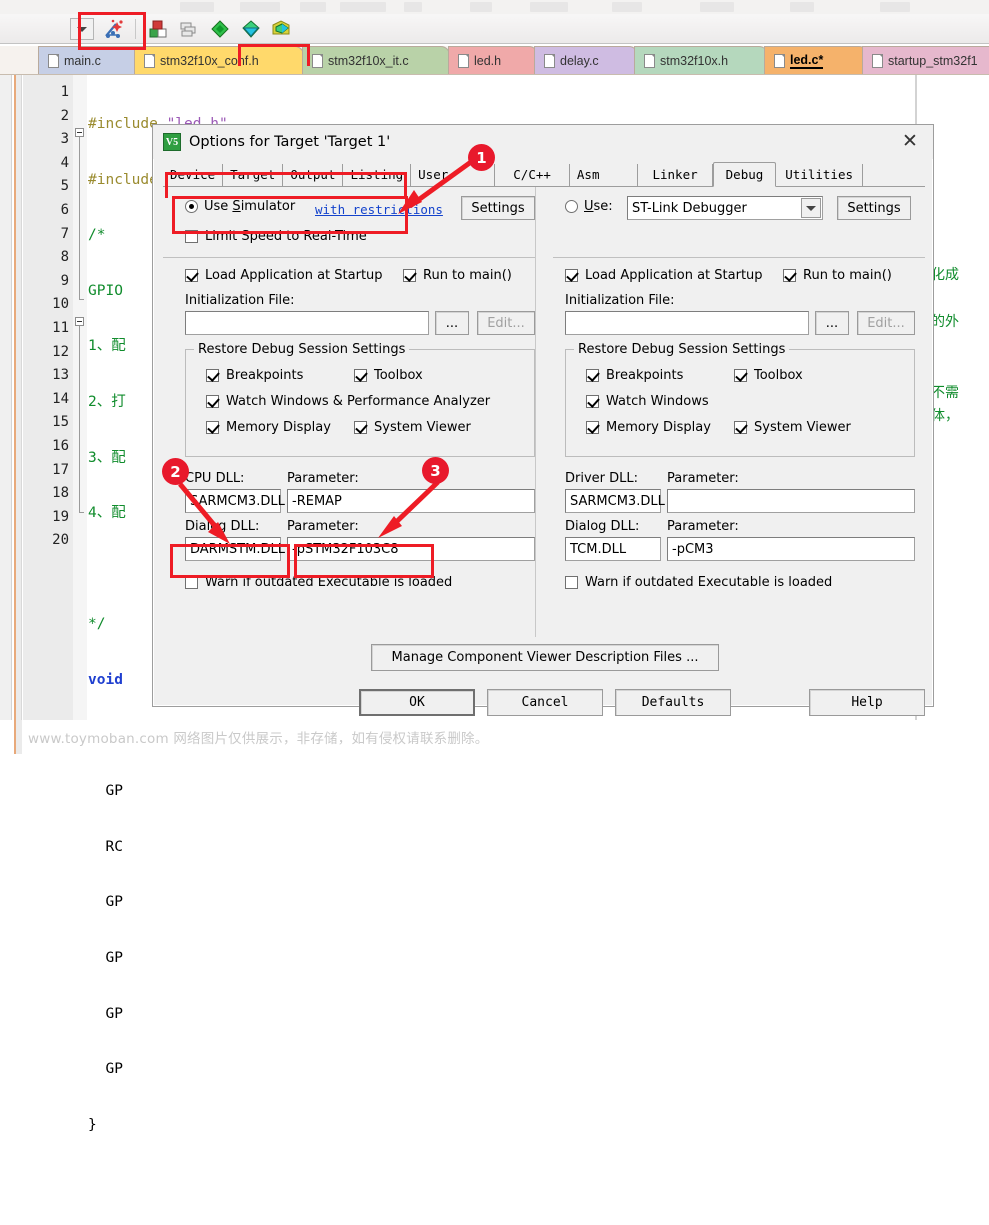  What do you see at coordinates (189, 29) in the screenshot?
I see `batch-build-icon` at bounding box center [189, 29].